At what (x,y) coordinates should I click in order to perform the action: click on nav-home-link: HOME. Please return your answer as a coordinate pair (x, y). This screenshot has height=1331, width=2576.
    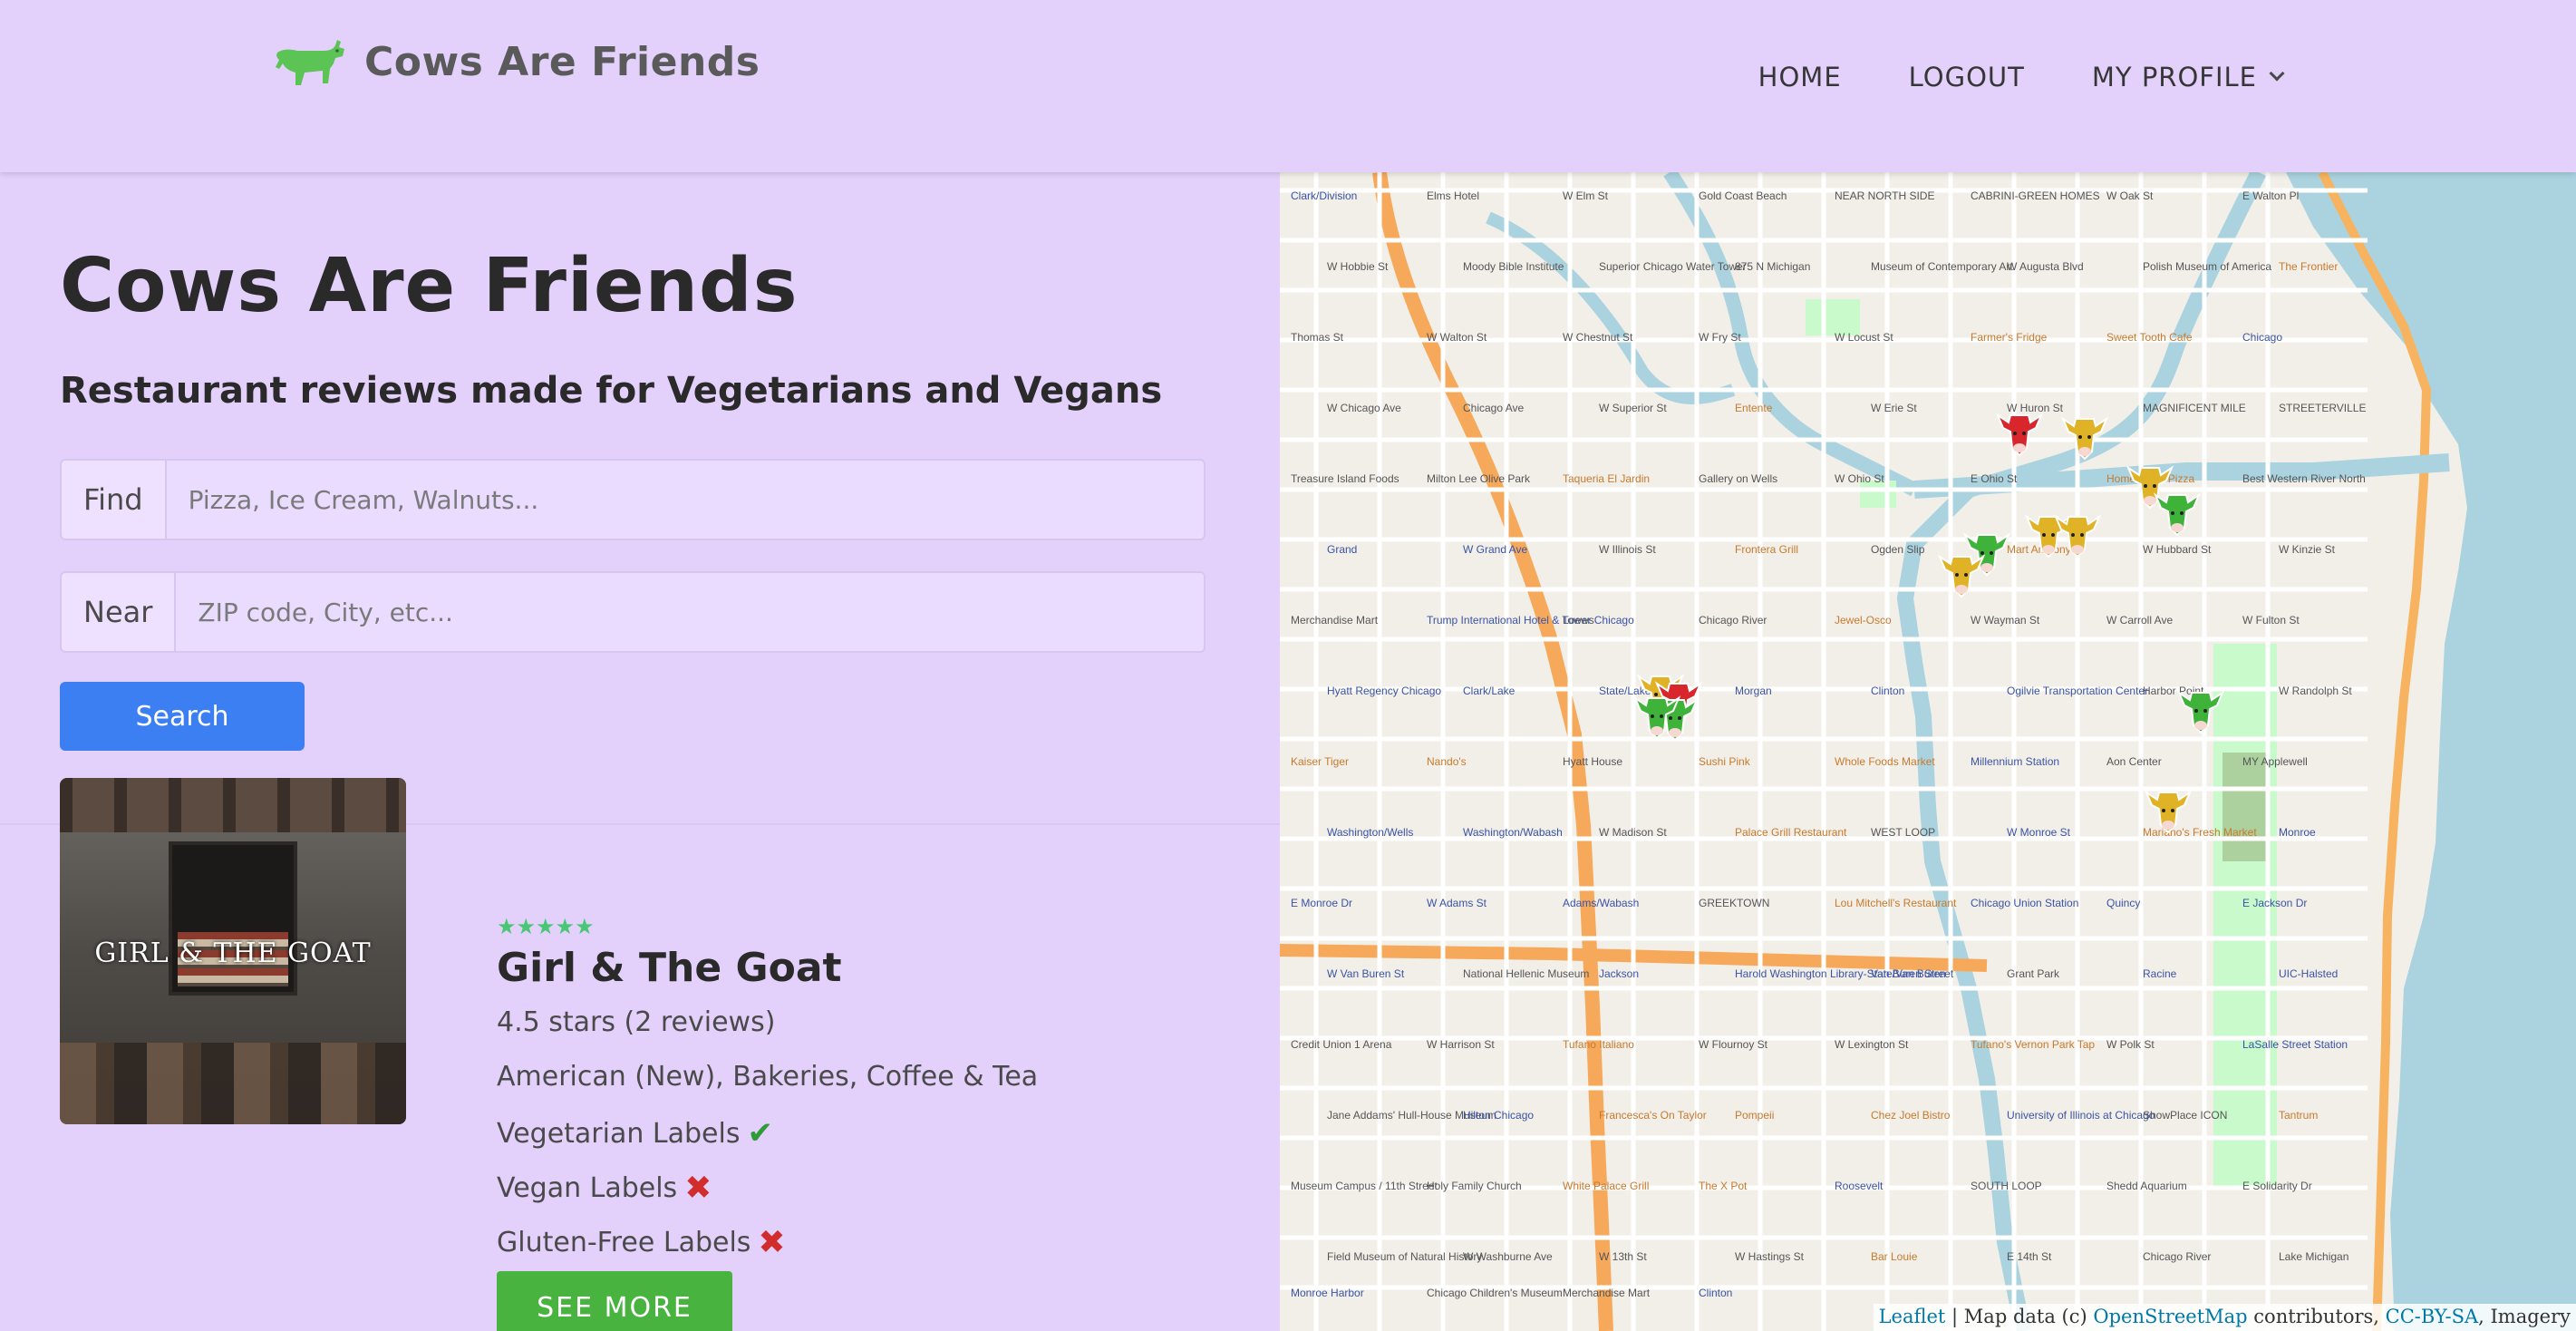
    Looking at the image, I should click on (1800, 77).